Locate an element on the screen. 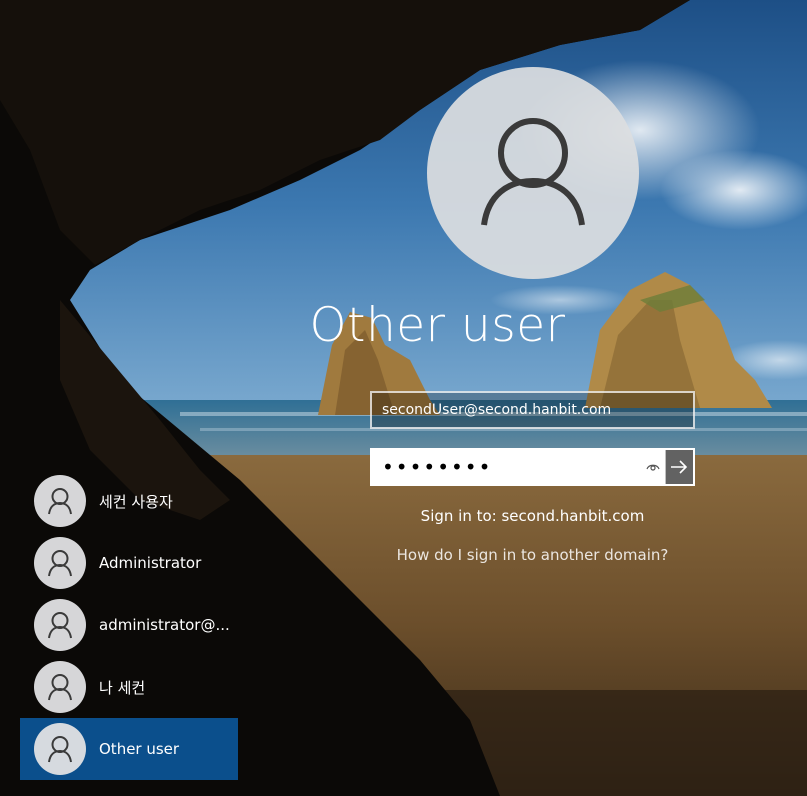  submit-button is located at coordinates (678, 467).